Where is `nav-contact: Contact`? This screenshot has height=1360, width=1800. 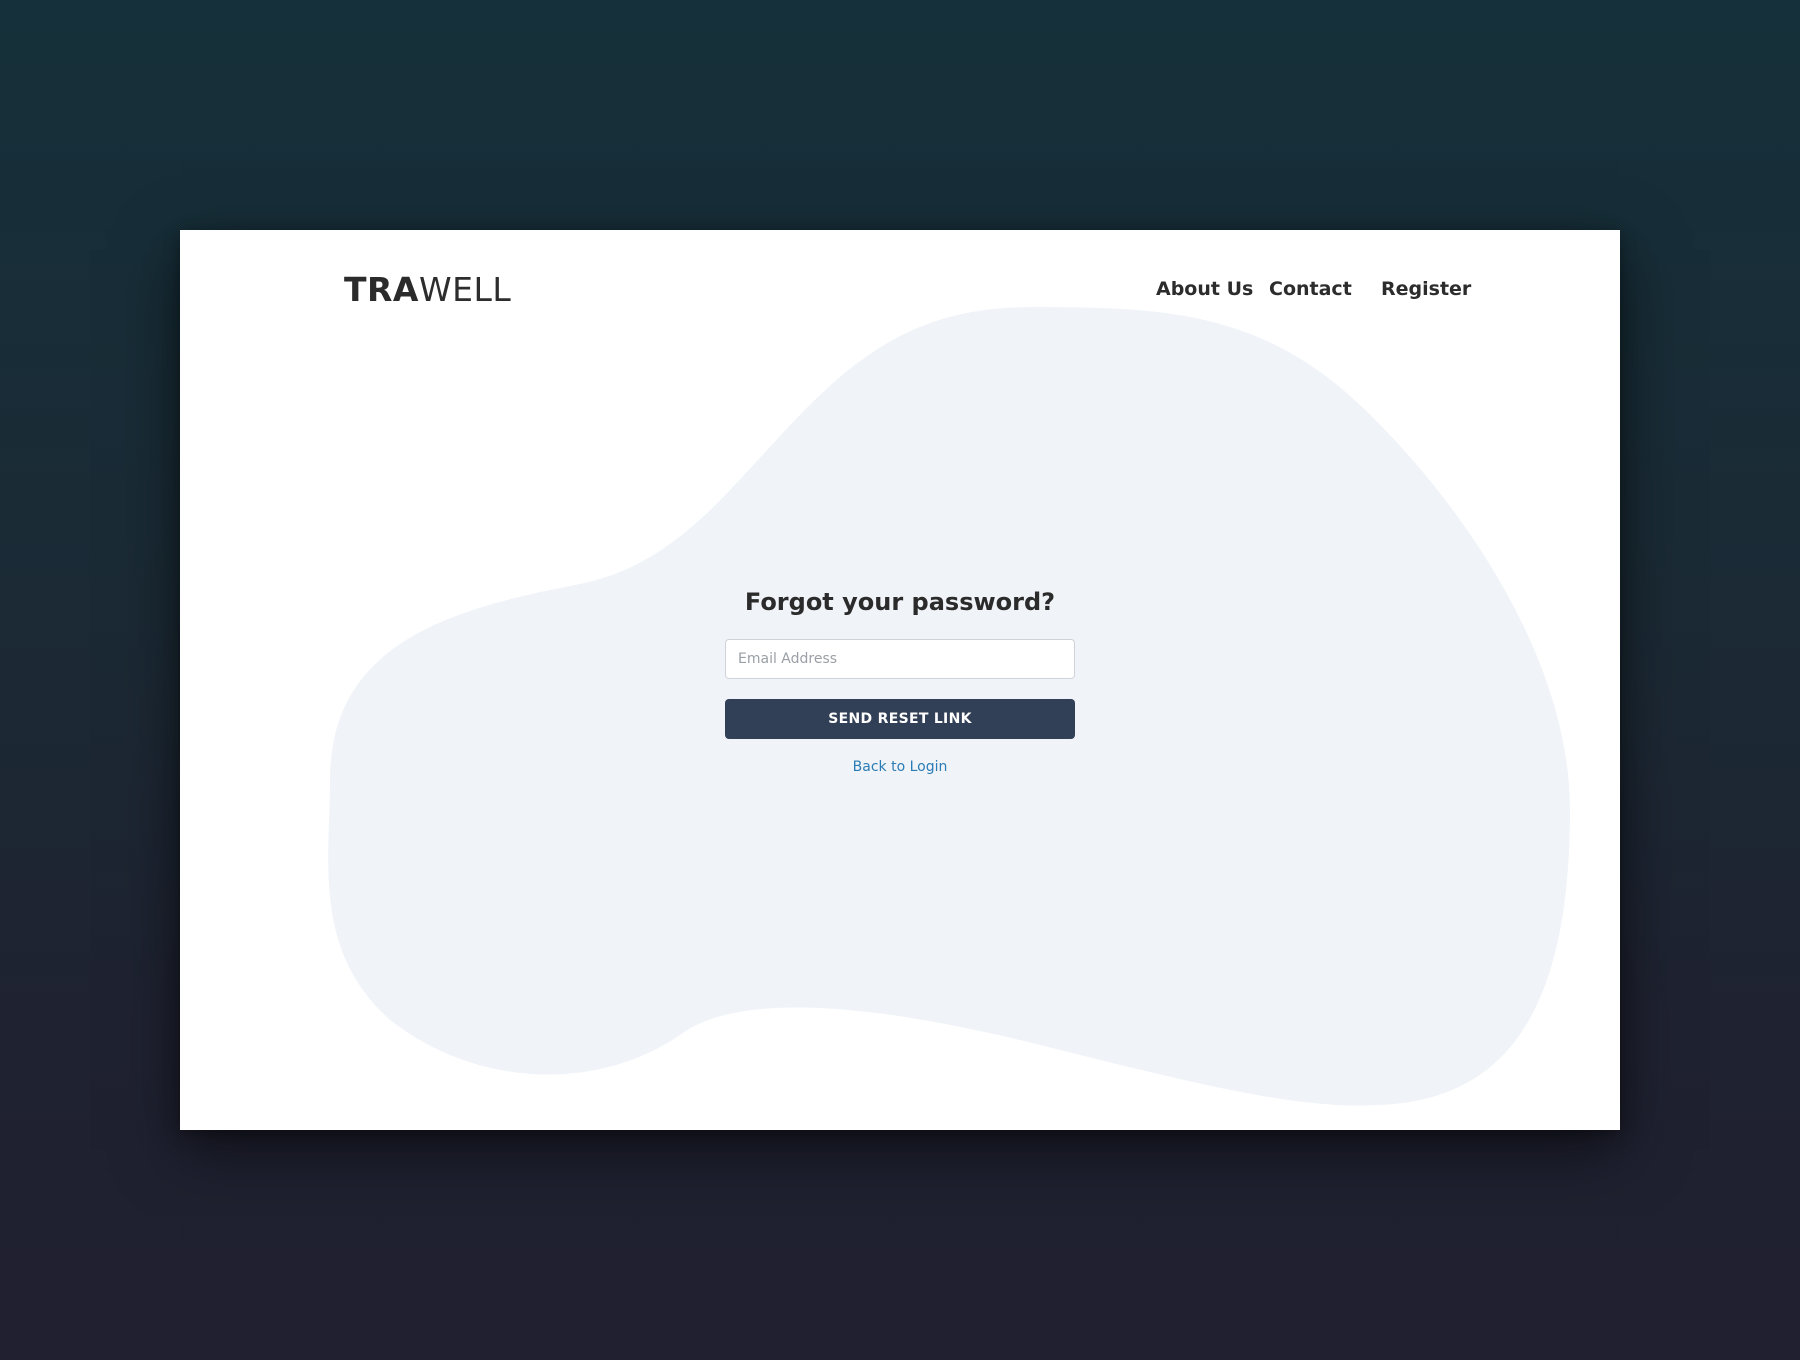
nav-contact: Contact is located at coordinates (1310, 289).